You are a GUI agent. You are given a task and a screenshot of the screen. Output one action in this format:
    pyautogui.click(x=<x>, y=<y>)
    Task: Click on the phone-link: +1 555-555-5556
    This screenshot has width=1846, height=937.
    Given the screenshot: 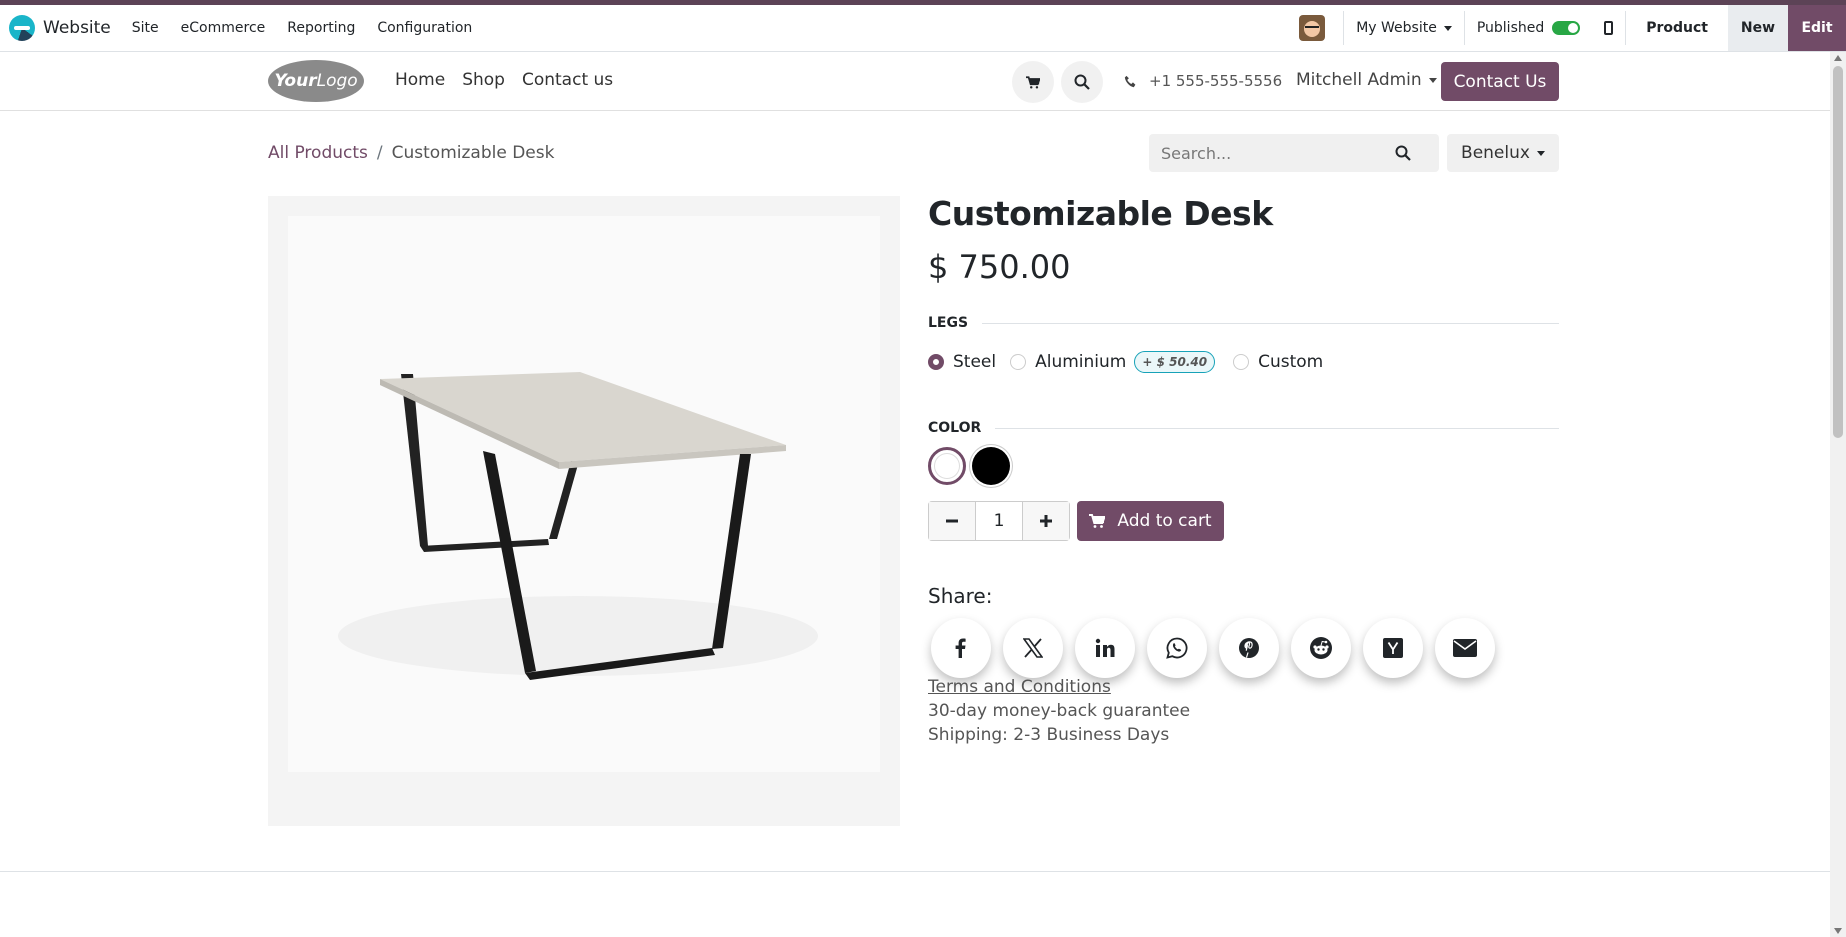 What is the action you would take?
    pyautogui.click(x=1203, y=81)
    